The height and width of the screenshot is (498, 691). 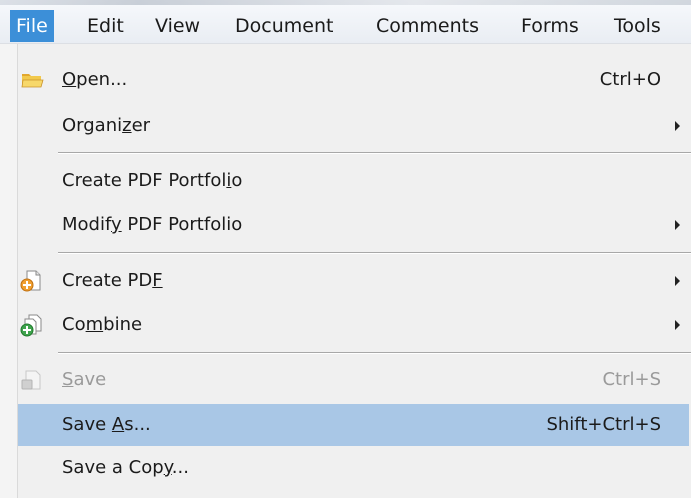 I want to click on menu-tools: Tools, so click(x=637, y=26).